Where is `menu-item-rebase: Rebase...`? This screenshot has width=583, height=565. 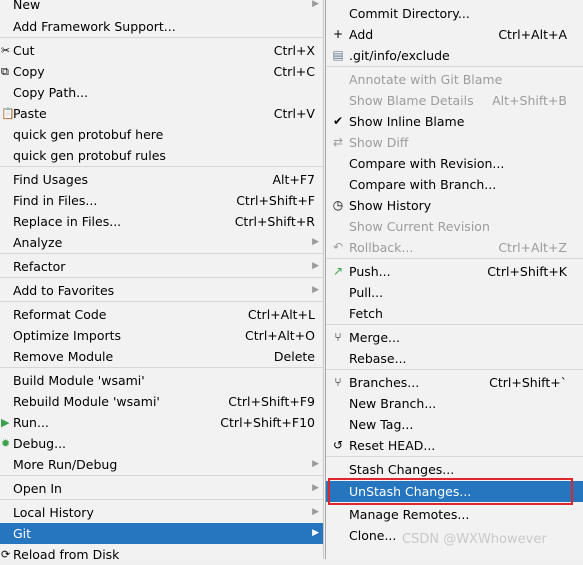
menu-item-rebase: Rebase... is located at coordinates (454, 358).